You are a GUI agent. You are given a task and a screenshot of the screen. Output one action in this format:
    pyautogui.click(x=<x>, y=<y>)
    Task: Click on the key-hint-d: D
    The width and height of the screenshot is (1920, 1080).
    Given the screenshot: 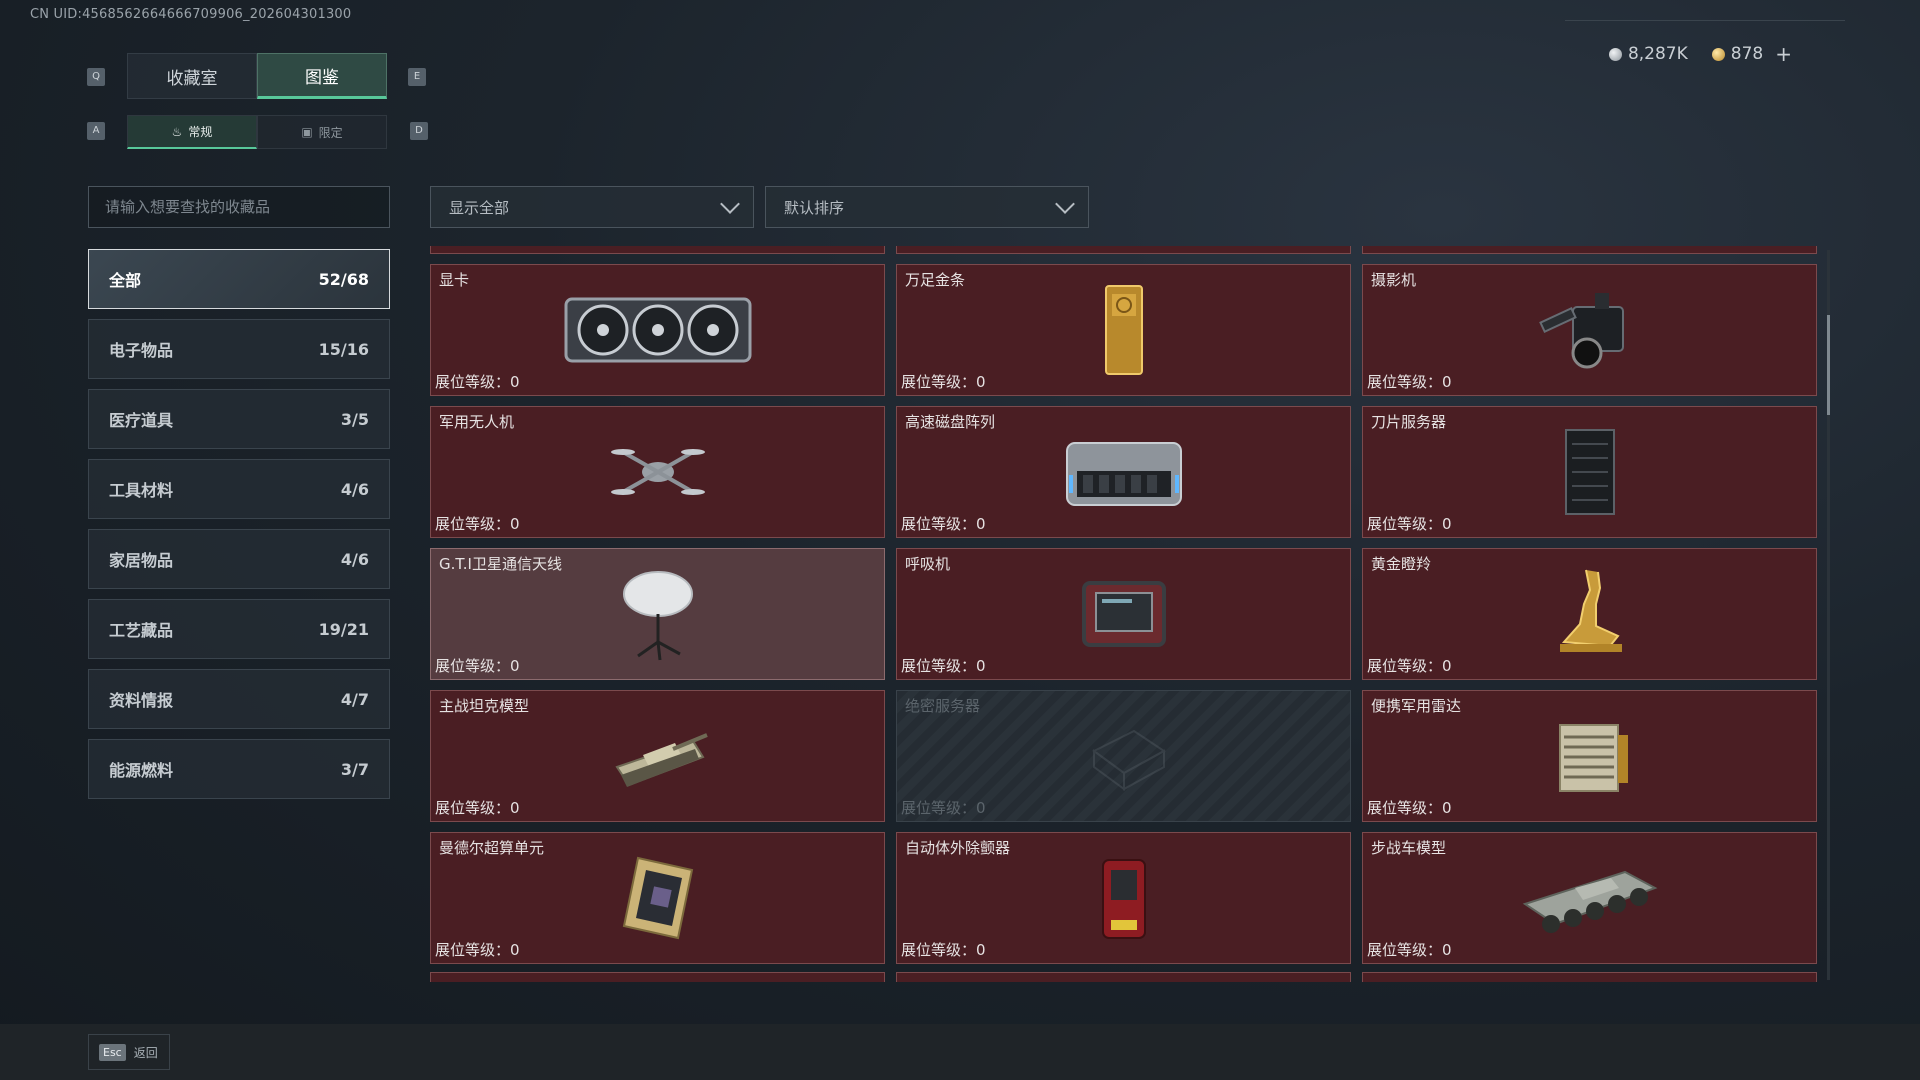 What is the action you would take?
    pyautogui.click(x=419, y=131)
    